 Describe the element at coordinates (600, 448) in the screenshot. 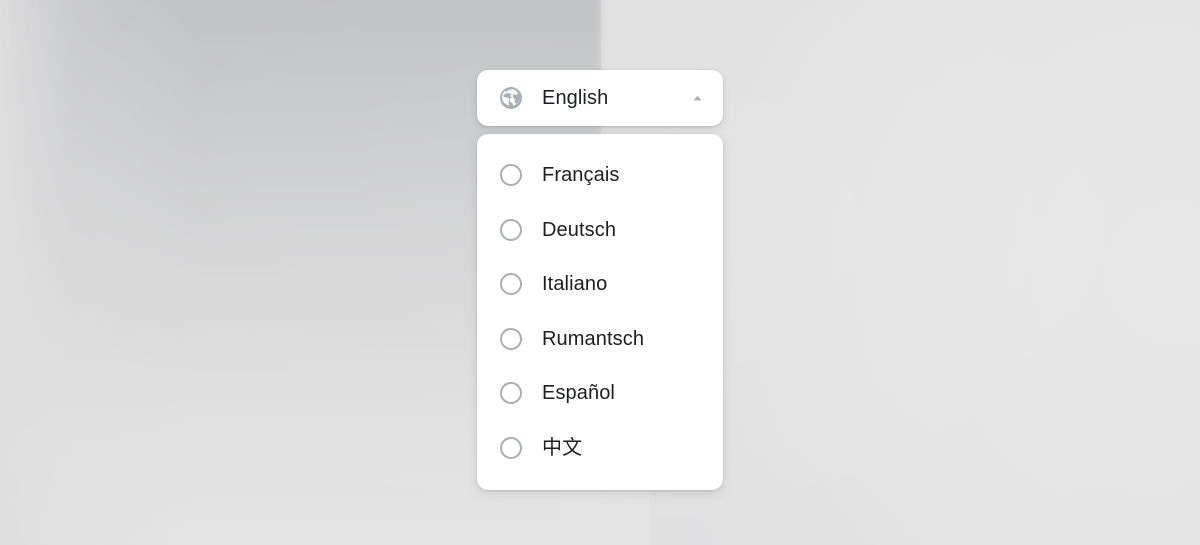

I see `language-option-chinese: 中文` at that location.